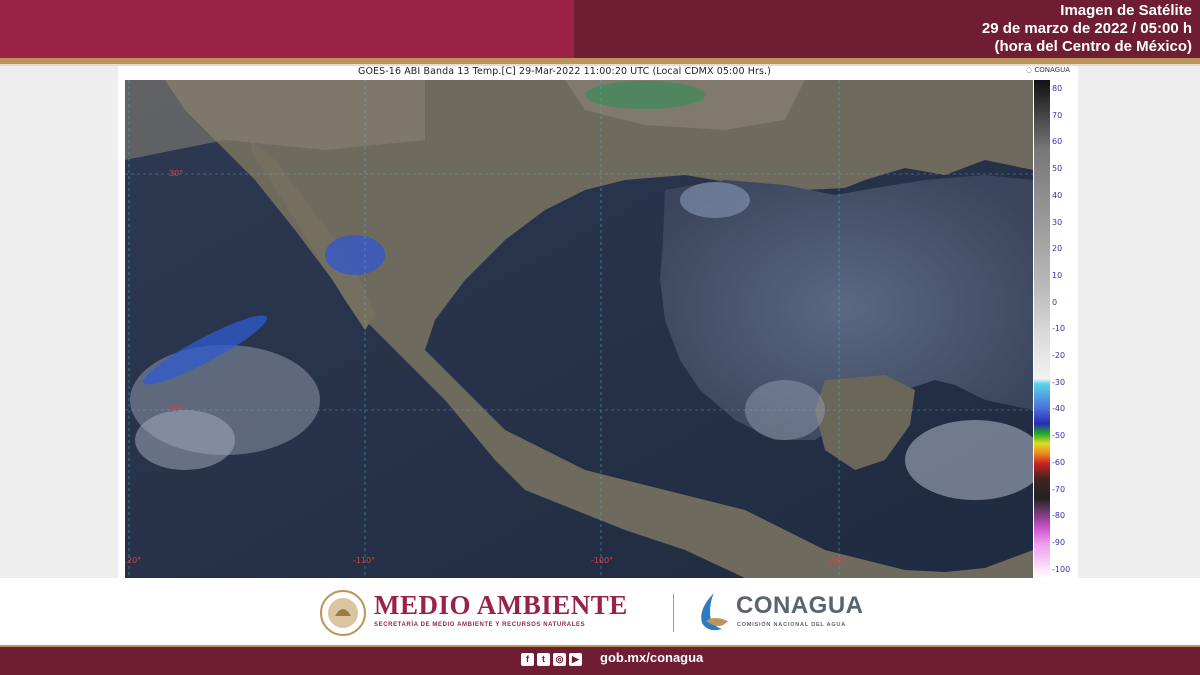 The height and width of the screenshot is (675, 1200). Describe the element at coordinates (551, 659) in the screenshot. I see `social-icons: f t ◎ ▶` at that location.